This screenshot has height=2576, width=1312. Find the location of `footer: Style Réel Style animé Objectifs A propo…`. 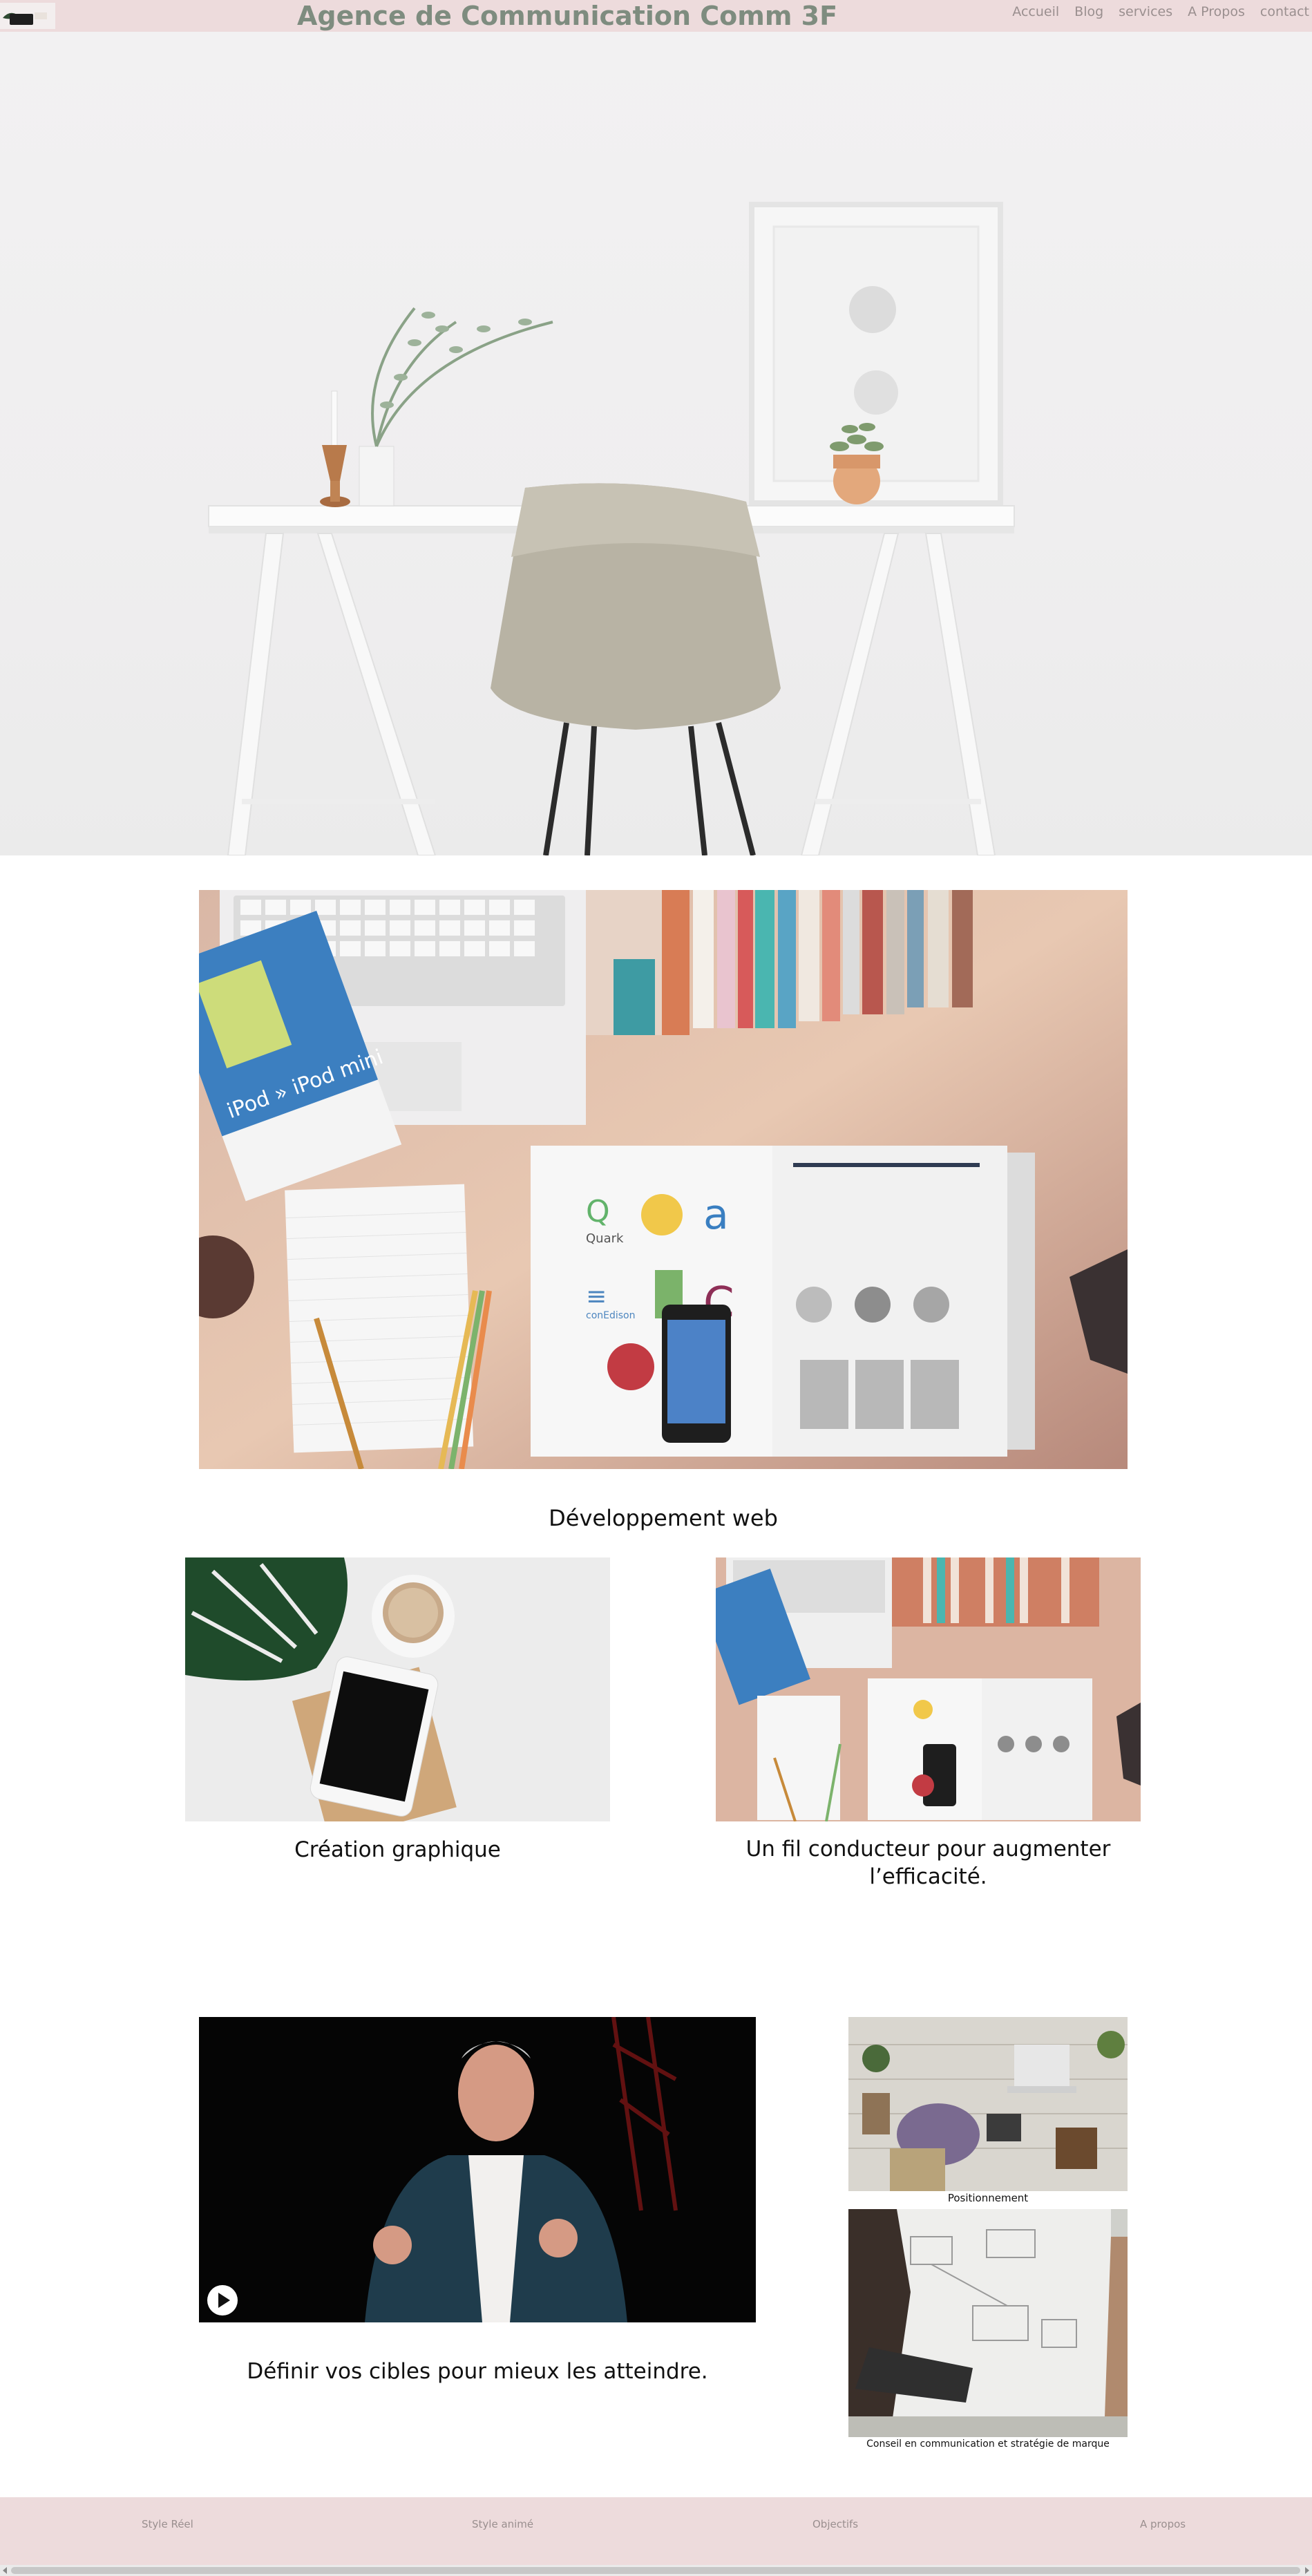

footer: Style Réel Style animé Objectifs A propo… is located at coordinates (656, 2531).